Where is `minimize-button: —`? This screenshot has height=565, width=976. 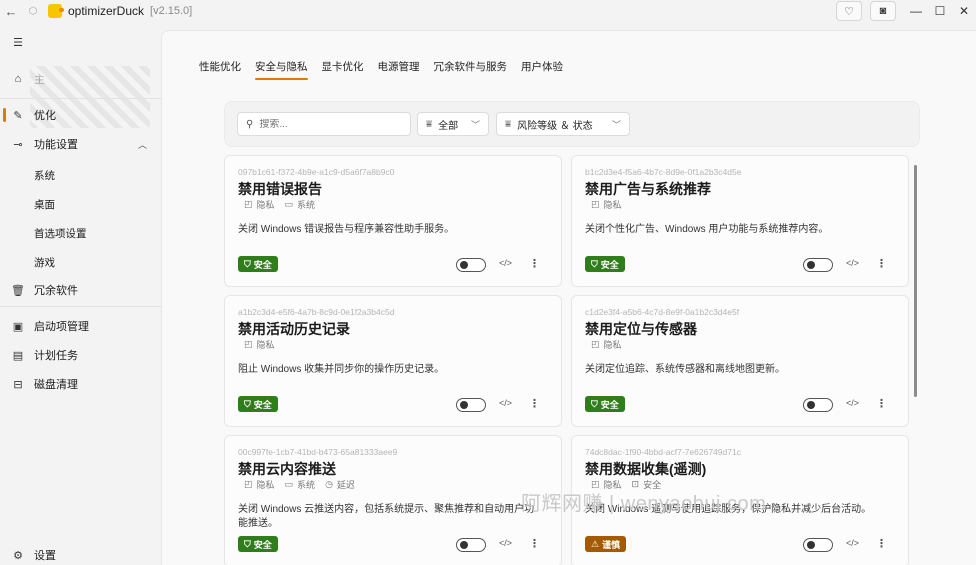 minimize-button: — is located at coordinates (916, 11).